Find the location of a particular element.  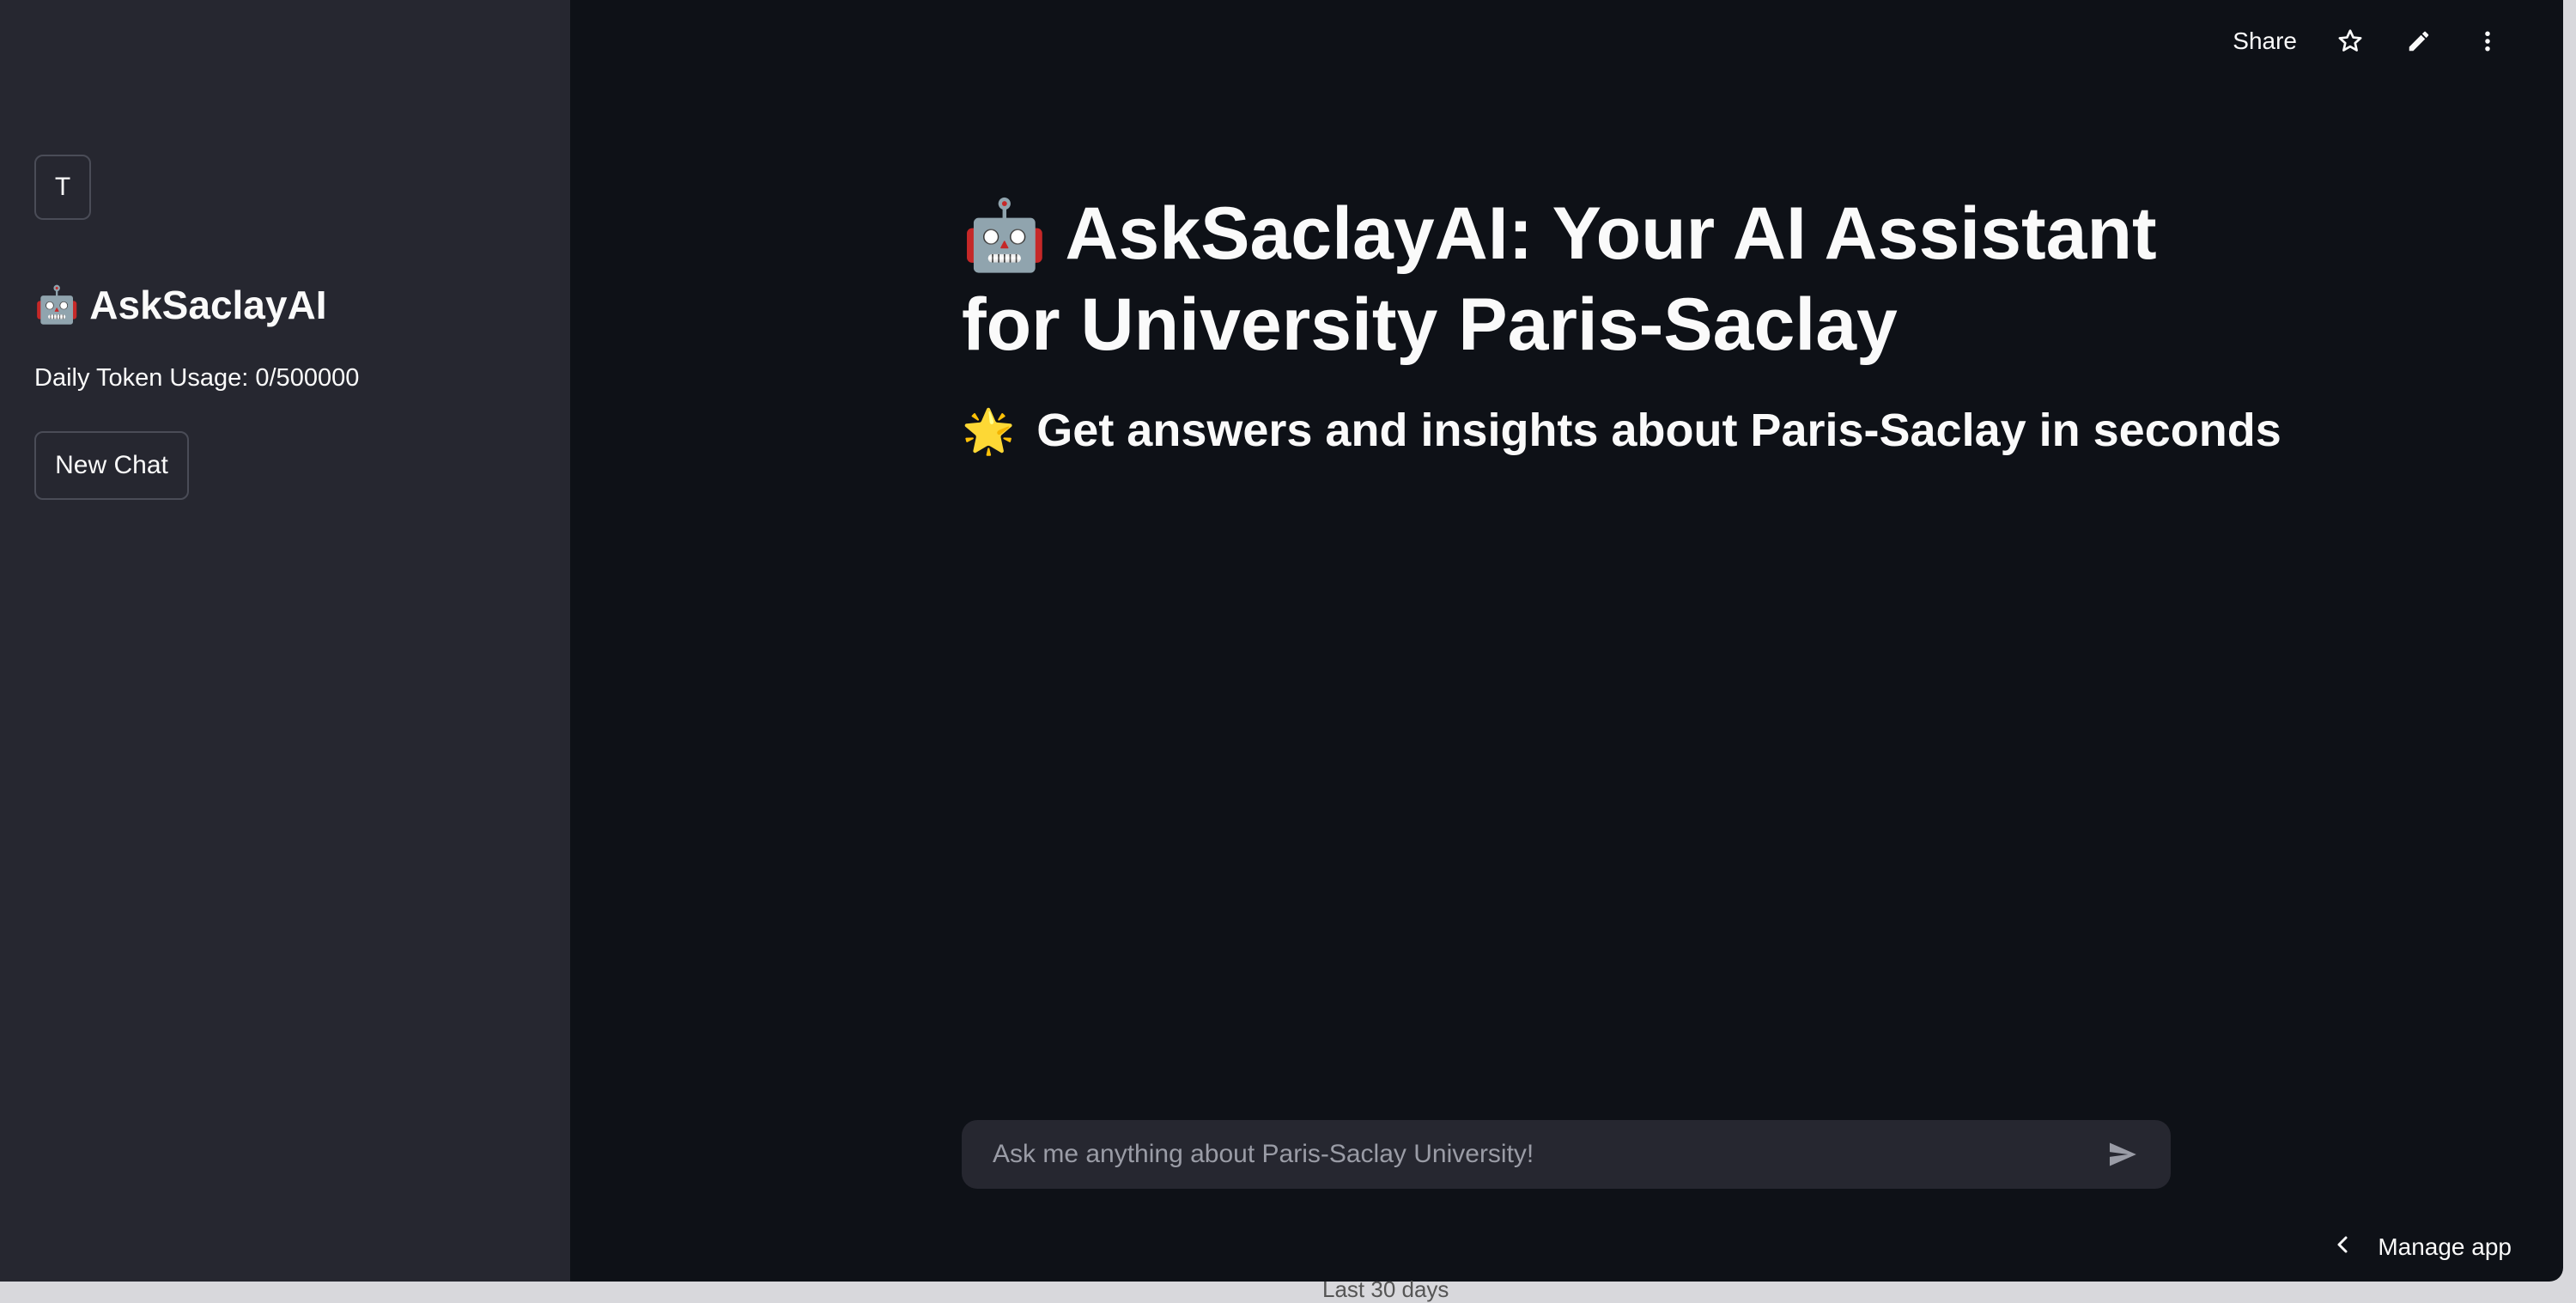

star-icon is located at coordinates (2350, 41).